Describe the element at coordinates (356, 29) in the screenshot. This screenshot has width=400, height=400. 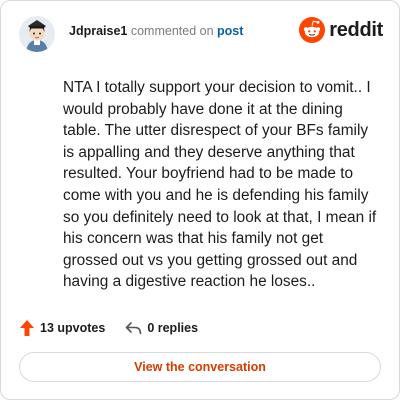
I see `reddit-wordmark: reddit` at that location.